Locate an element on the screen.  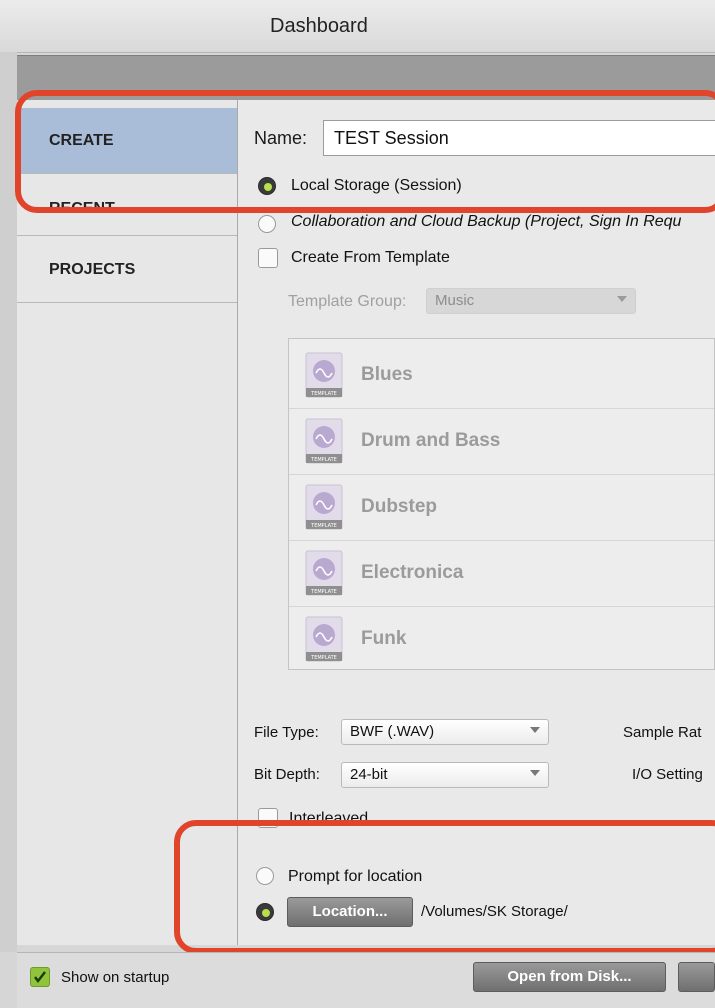
template-group-label: Template Group: is located at coordinates (347, 301).